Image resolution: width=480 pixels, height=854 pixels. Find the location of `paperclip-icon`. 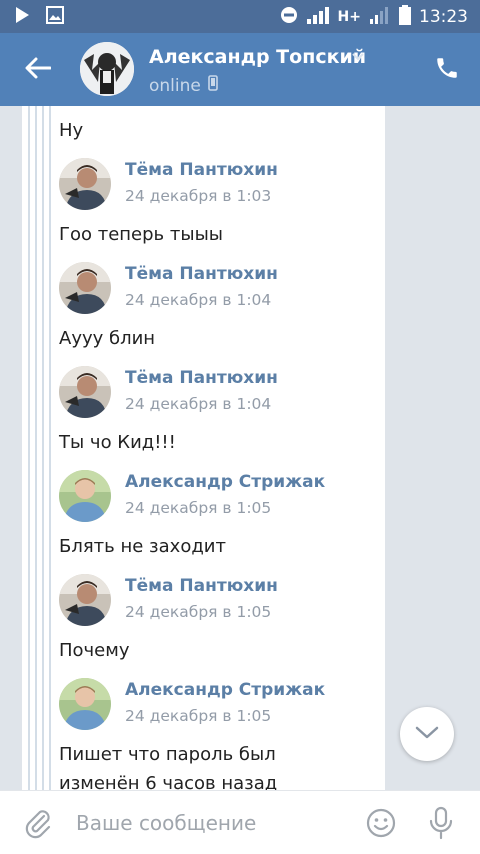

paperclip-icon is located at coordinates (38, 826).